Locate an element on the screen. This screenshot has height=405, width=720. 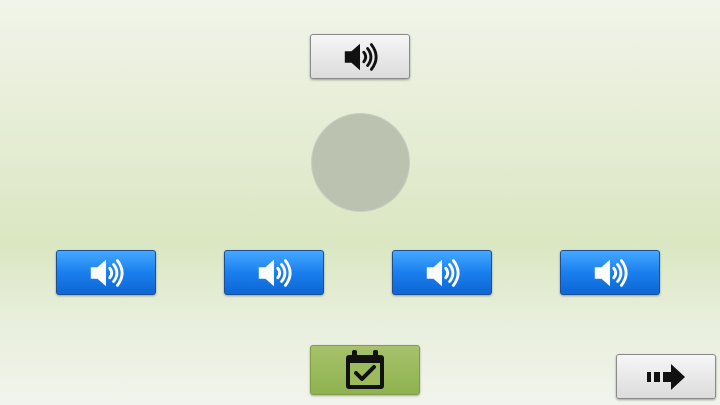
next-button is located at coordinates (666, 376).